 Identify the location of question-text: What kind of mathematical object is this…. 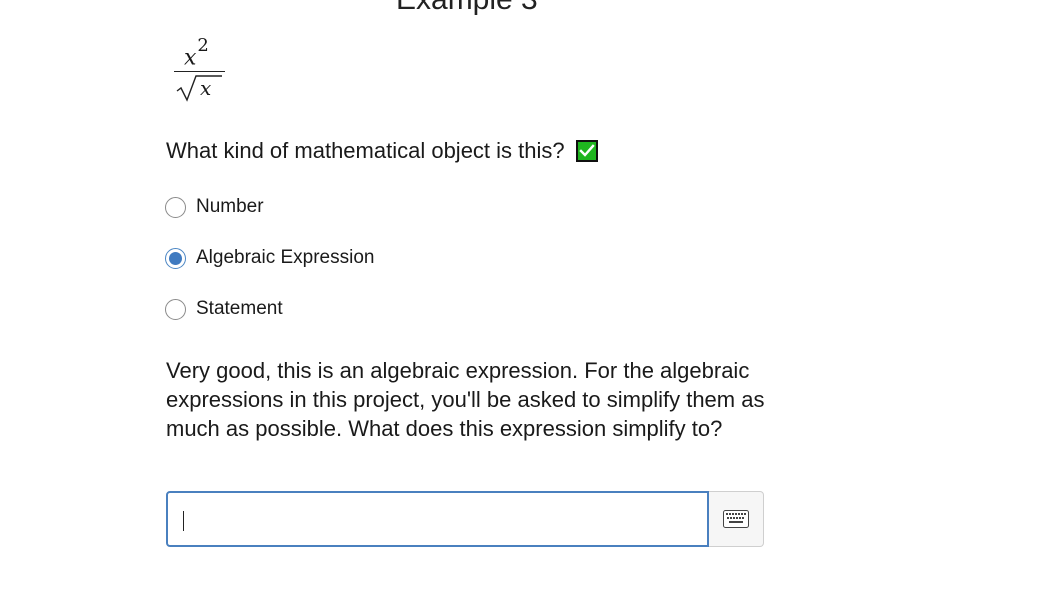
(365, 150).